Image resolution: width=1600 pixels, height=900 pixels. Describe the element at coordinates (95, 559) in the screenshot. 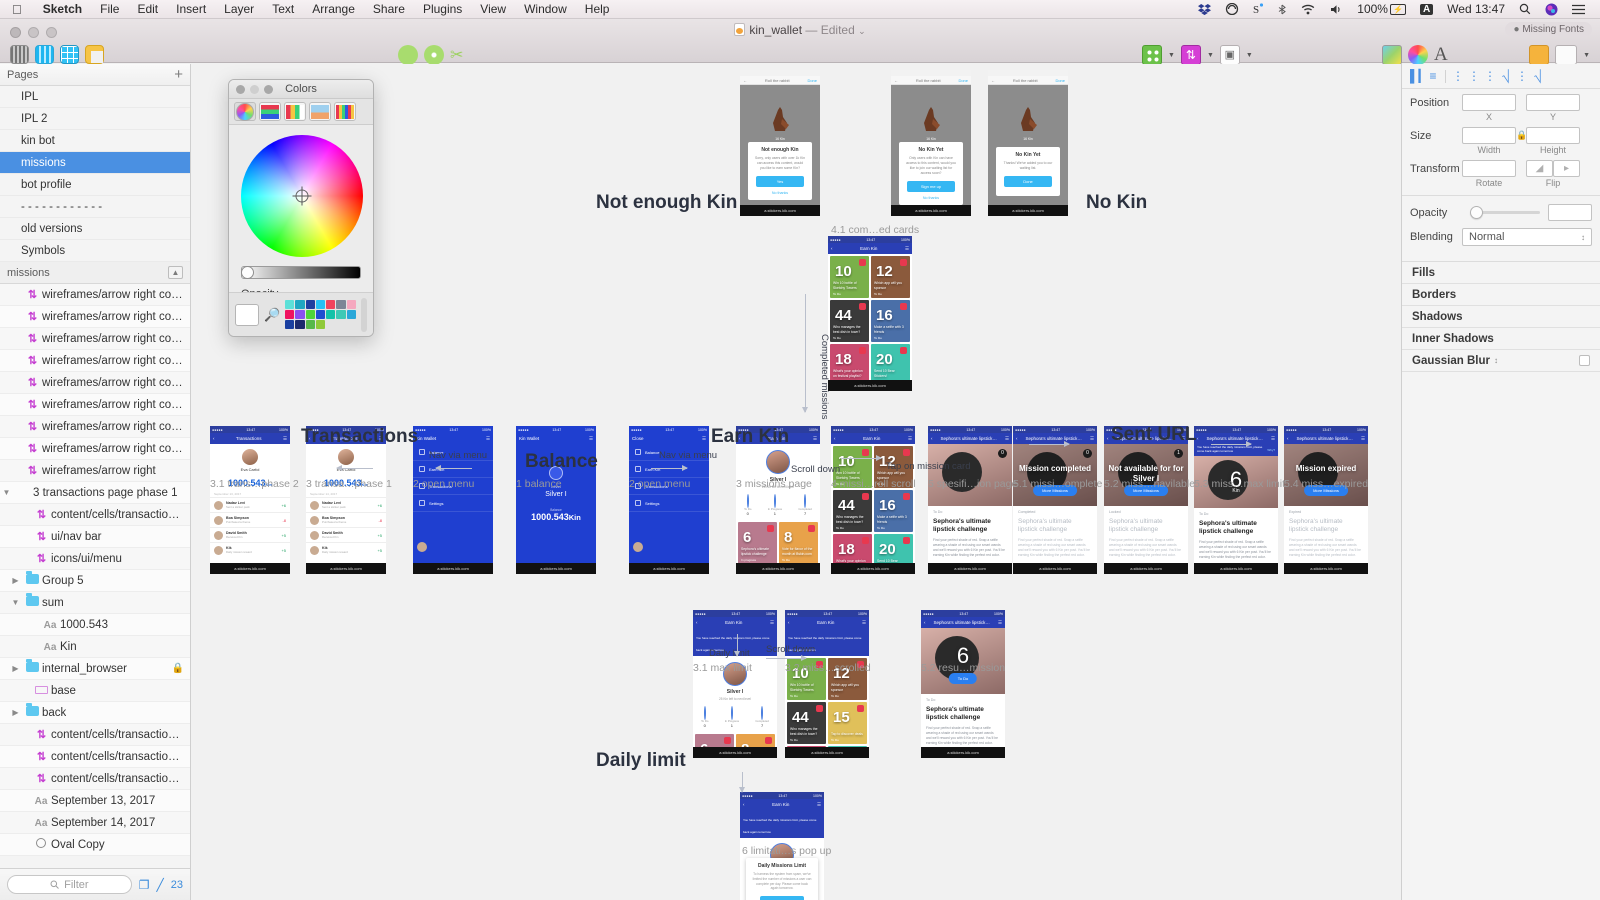

I see `layer-row: ⇅ icons/ui/menu` at that location.